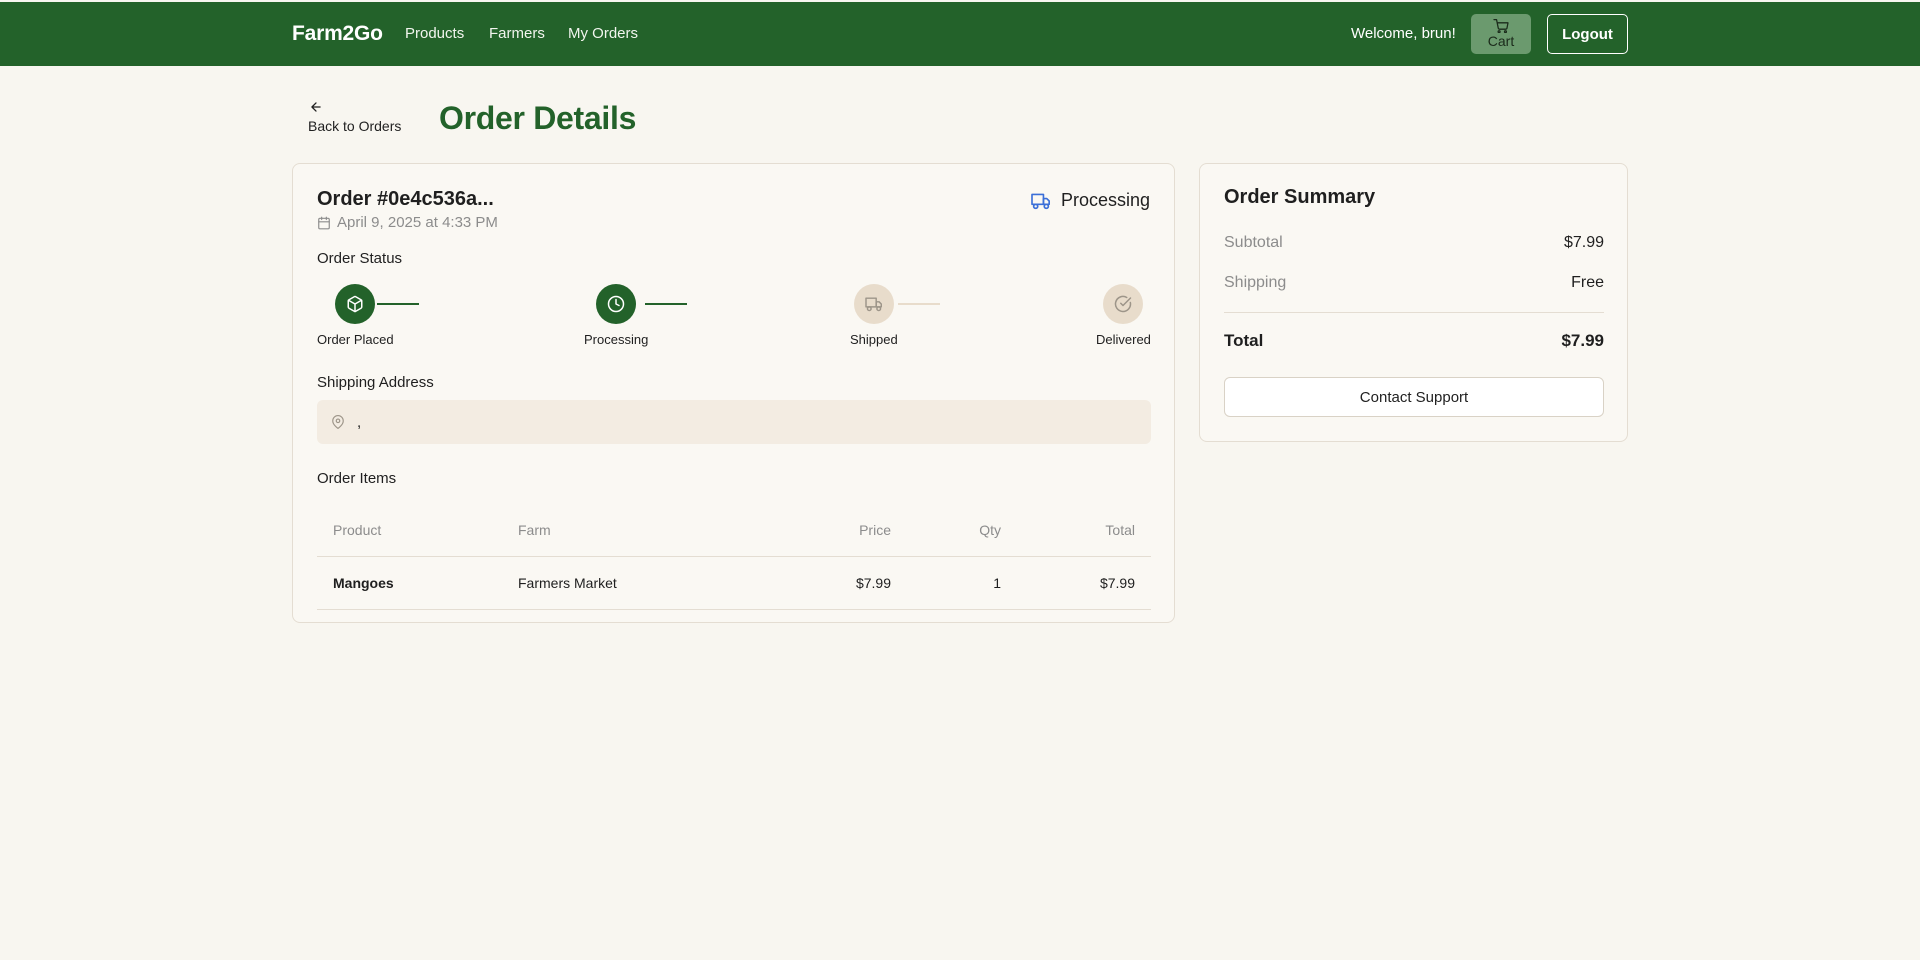  Describe the element at coordinates (359, 422) in the screenshot. I see `shipping-address-text: ,` at that location.